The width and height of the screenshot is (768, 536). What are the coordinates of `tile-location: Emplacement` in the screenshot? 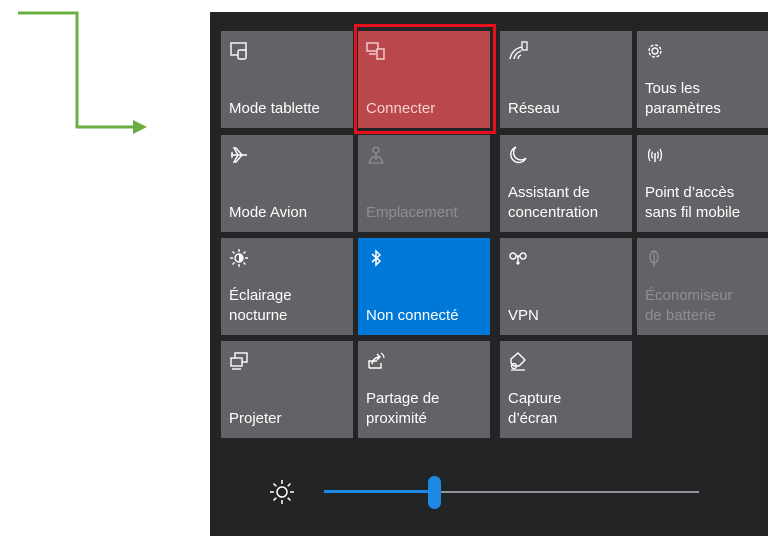 It's located at (424, 183).